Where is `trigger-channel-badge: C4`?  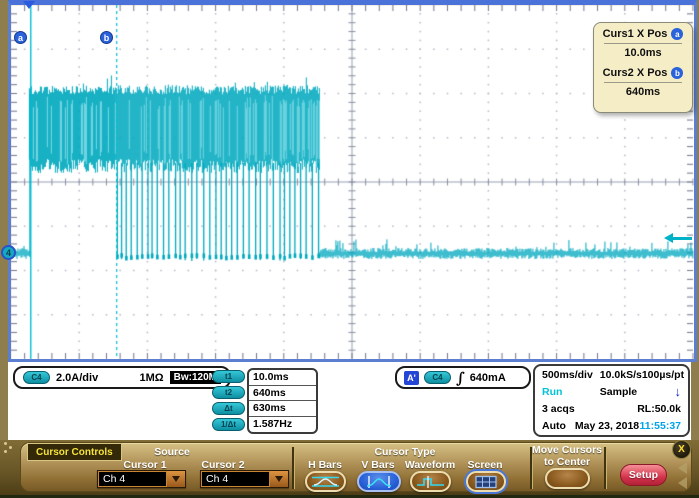
trigger-channel-badge: C4 is located at coordinates (437, 377).